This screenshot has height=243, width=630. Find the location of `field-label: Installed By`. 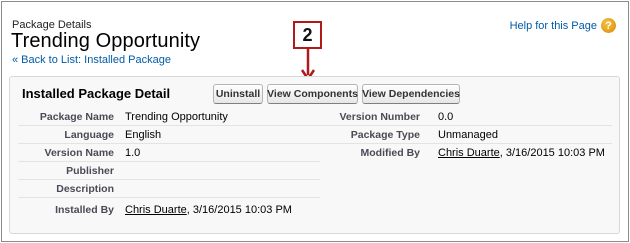

field-label: Installed By is located at coordinates (84, 210).